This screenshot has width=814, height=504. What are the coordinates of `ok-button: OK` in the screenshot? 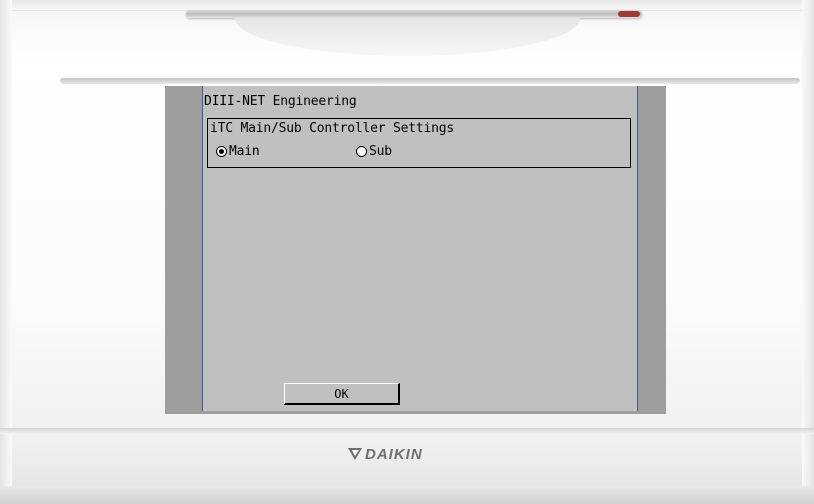 It's located at (342, 394).